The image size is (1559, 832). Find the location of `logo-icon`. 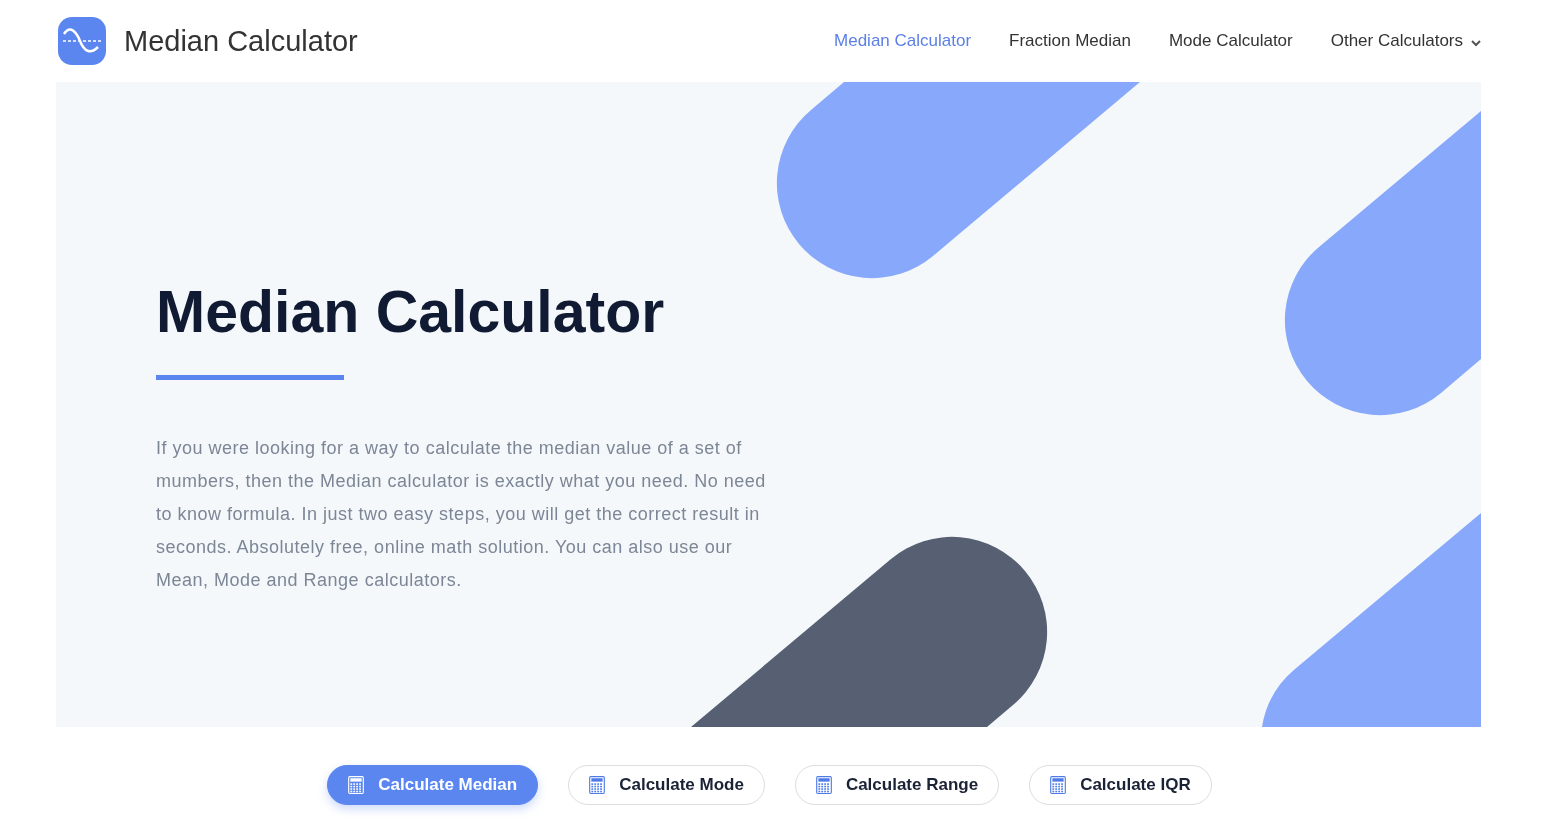

logo-icon is located at coordinates (82, 41).